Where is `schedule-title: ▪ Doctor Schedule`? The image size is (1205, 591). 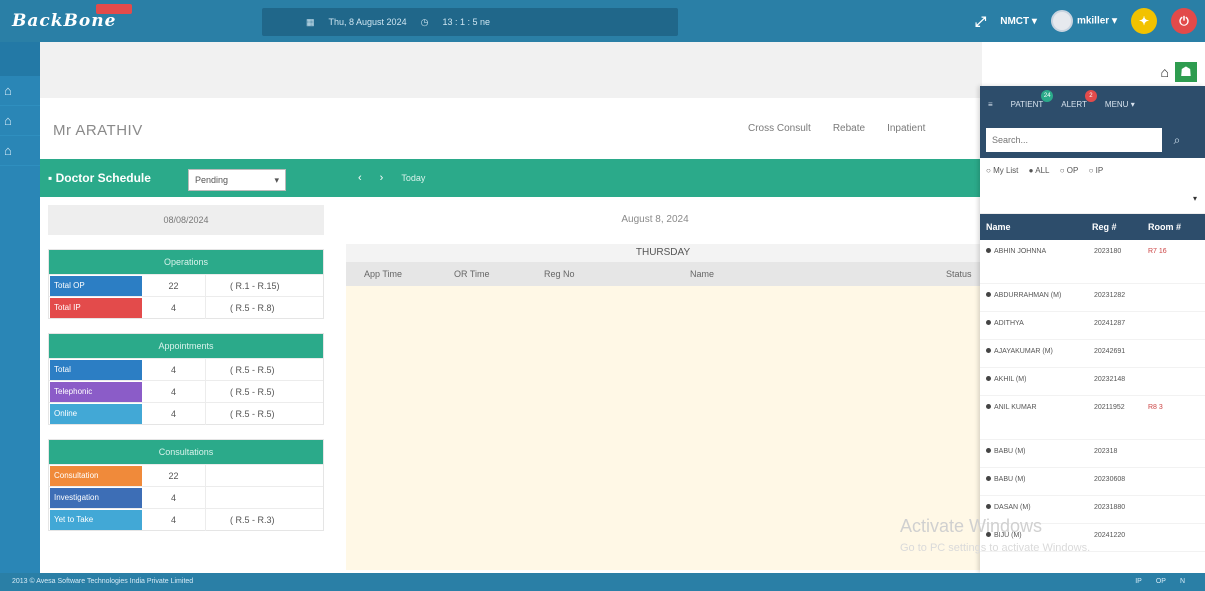
schedule-title: ▪ Doctor Schedule is located at coordinates (99, 178).